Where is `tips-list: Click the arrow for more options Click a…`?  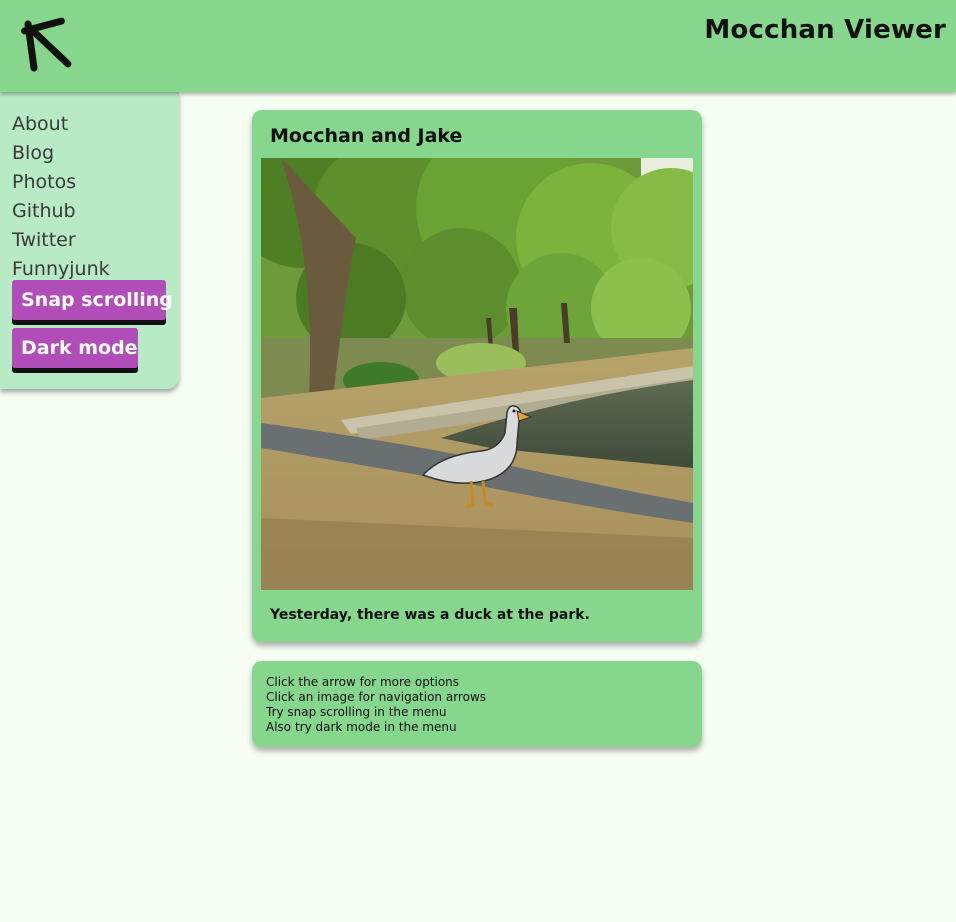 tips-list: Click the arrow for more options Click a… is located at coordinates (376, 705).